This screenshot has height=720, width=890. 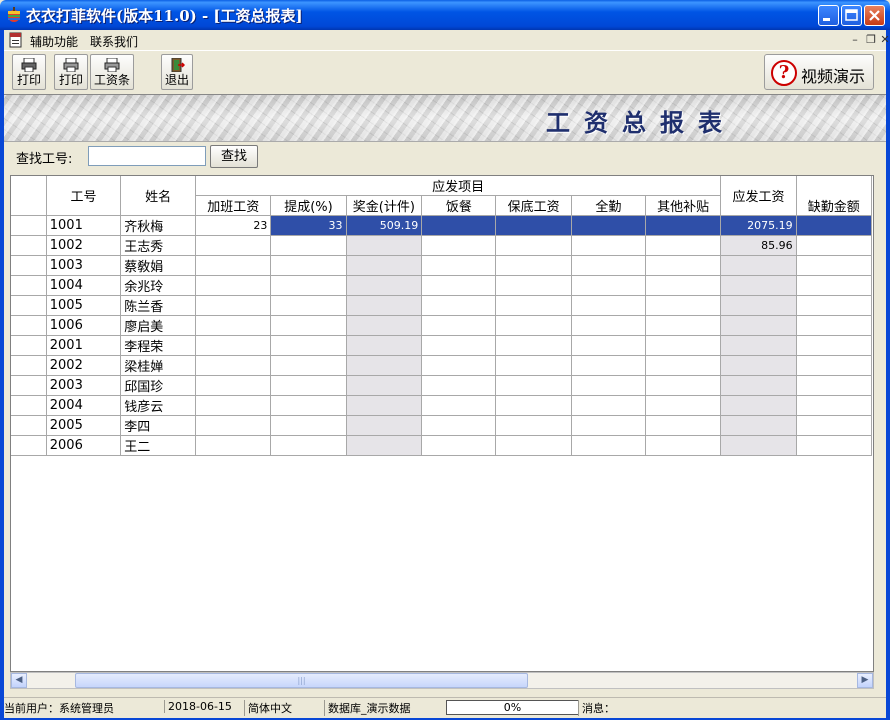 What do you see at coordinates (83, 265) in the screenshot?
I see `cell-employee-id: 1003` at bounding box center [83, 265].